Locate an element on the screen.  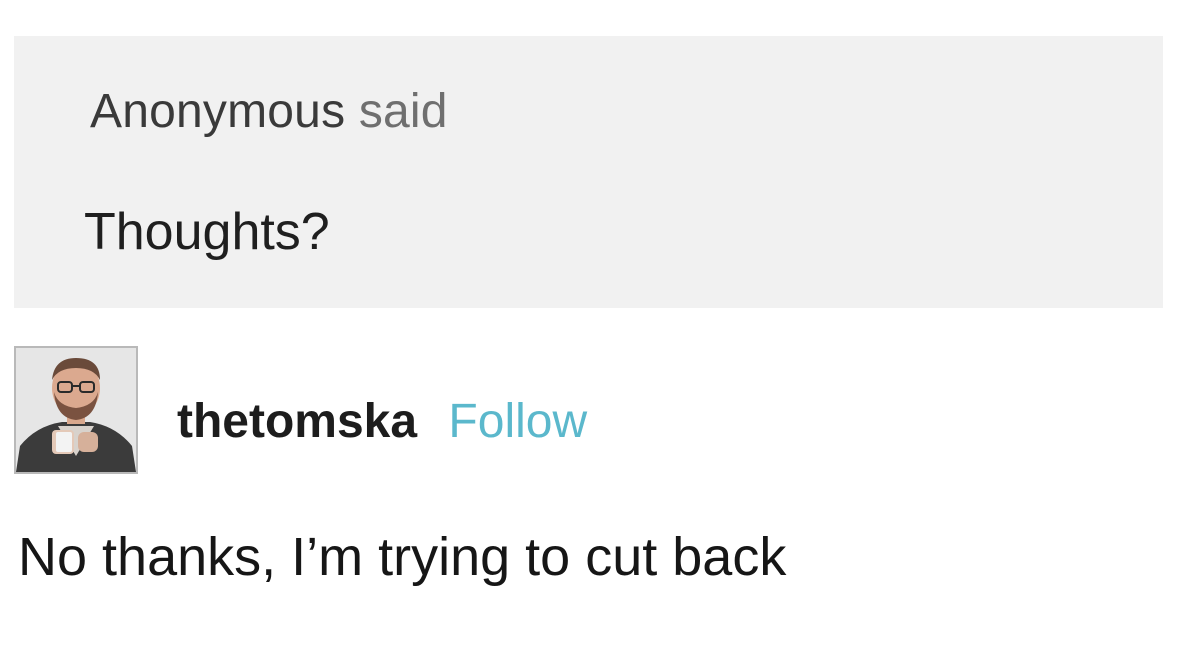
asker-verb: said is located at coordinates (403, 111).